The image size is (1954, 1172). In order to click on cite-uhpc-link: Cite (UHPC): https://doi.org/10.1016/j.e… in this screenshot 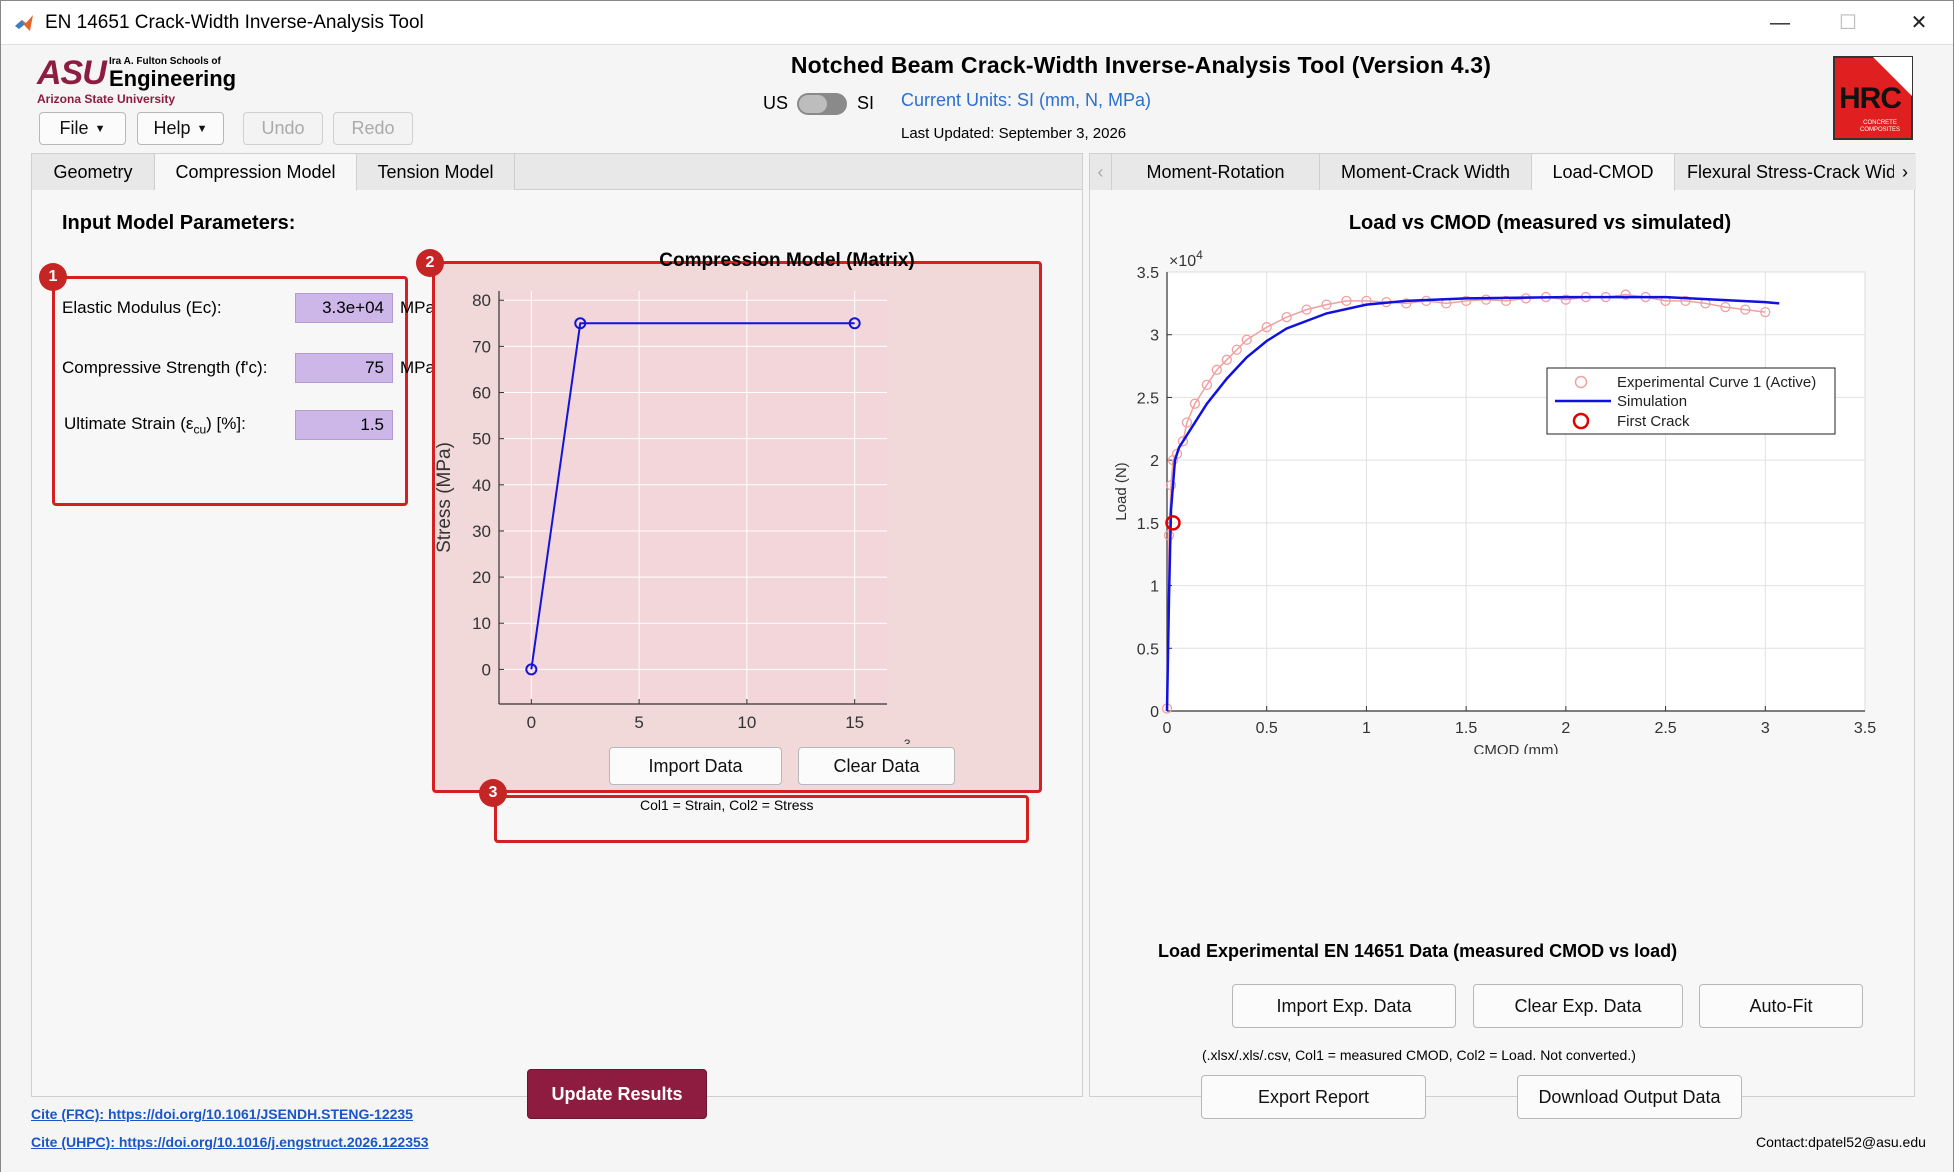, I will do `click(230, 1142)`.